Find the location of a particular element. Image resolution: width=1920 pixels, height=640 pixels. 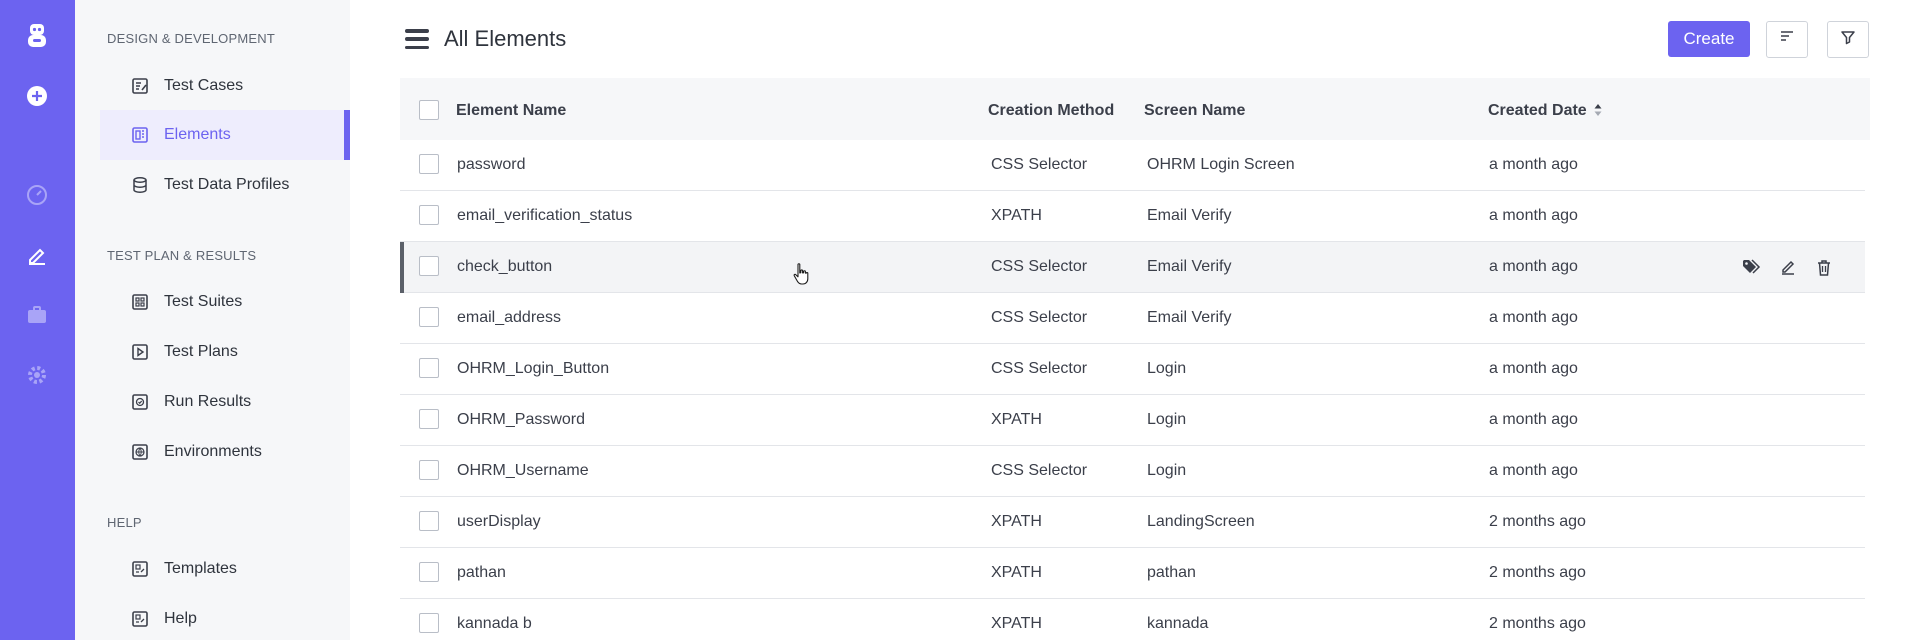

test-cases-icon is located at coordinates (140, 86).